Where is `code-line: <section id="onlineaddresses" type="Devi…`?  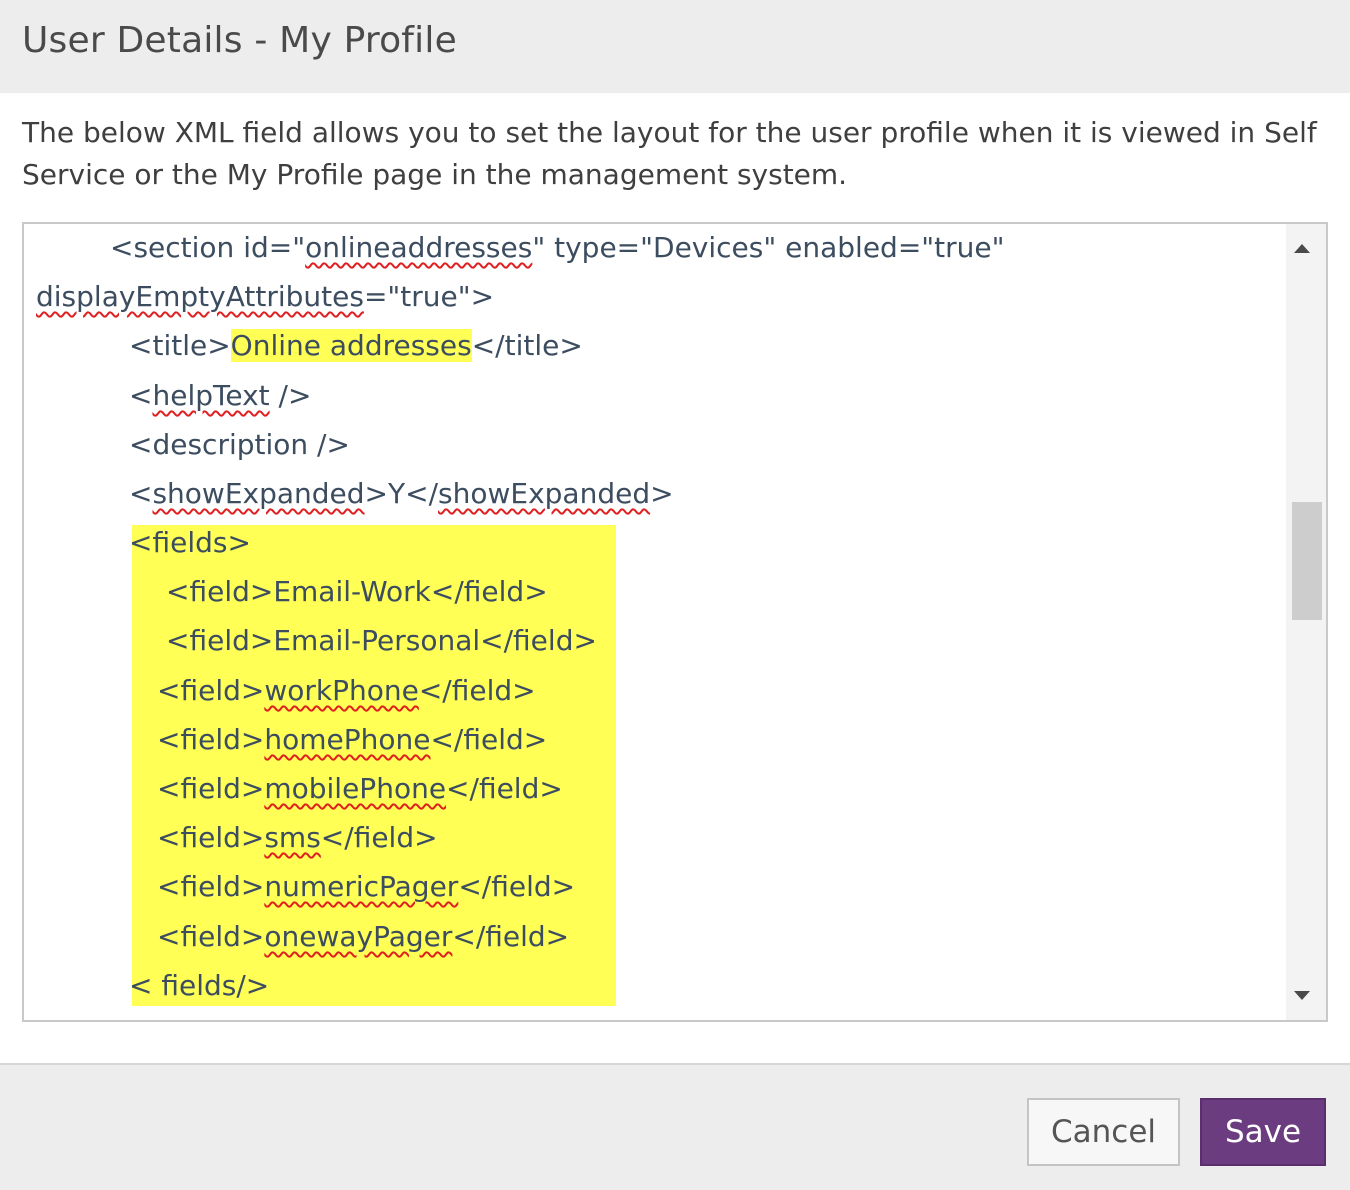
code-line: <section id="onlineaddresses" type="Devi… is located at coordinates (557, 247).